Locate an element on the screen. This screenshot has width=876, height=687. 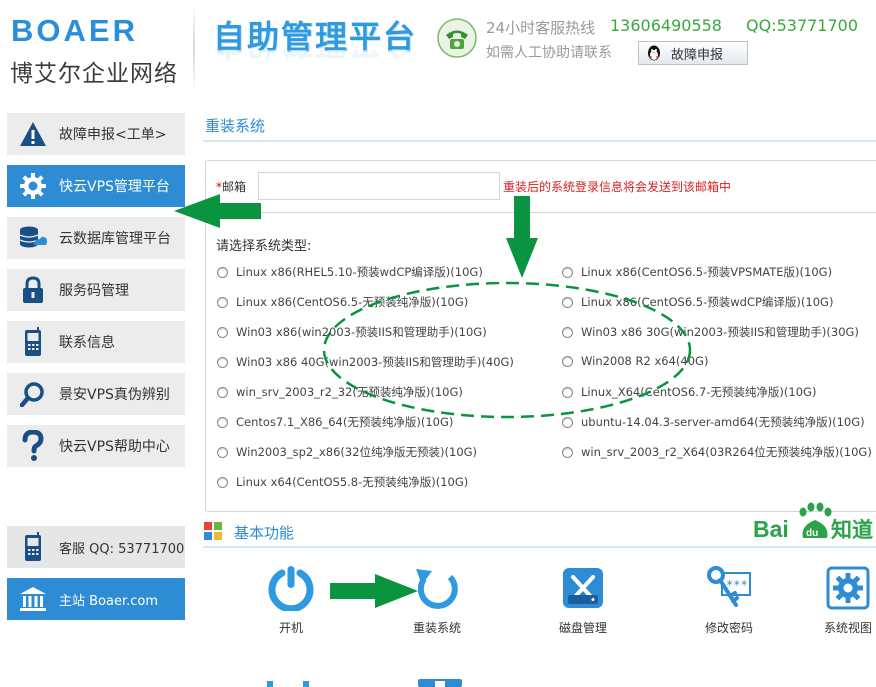
os-option: Win03 x86(win2003-预装IIS和管理助手)(10G) is located at coordinates (352, 332).